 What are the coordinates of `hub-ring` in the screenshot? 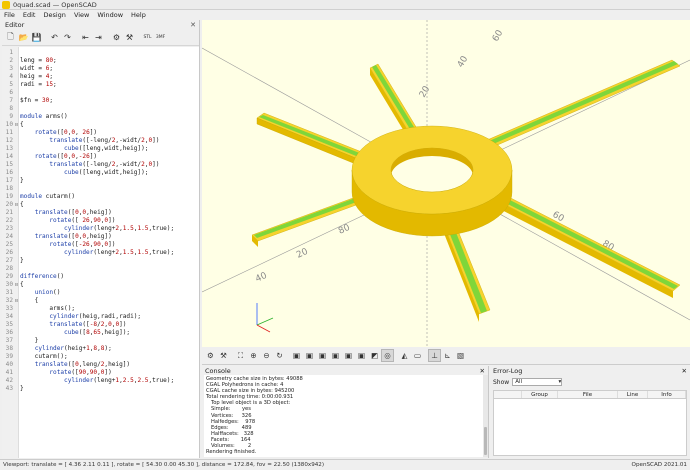 It's located at (432, 181).